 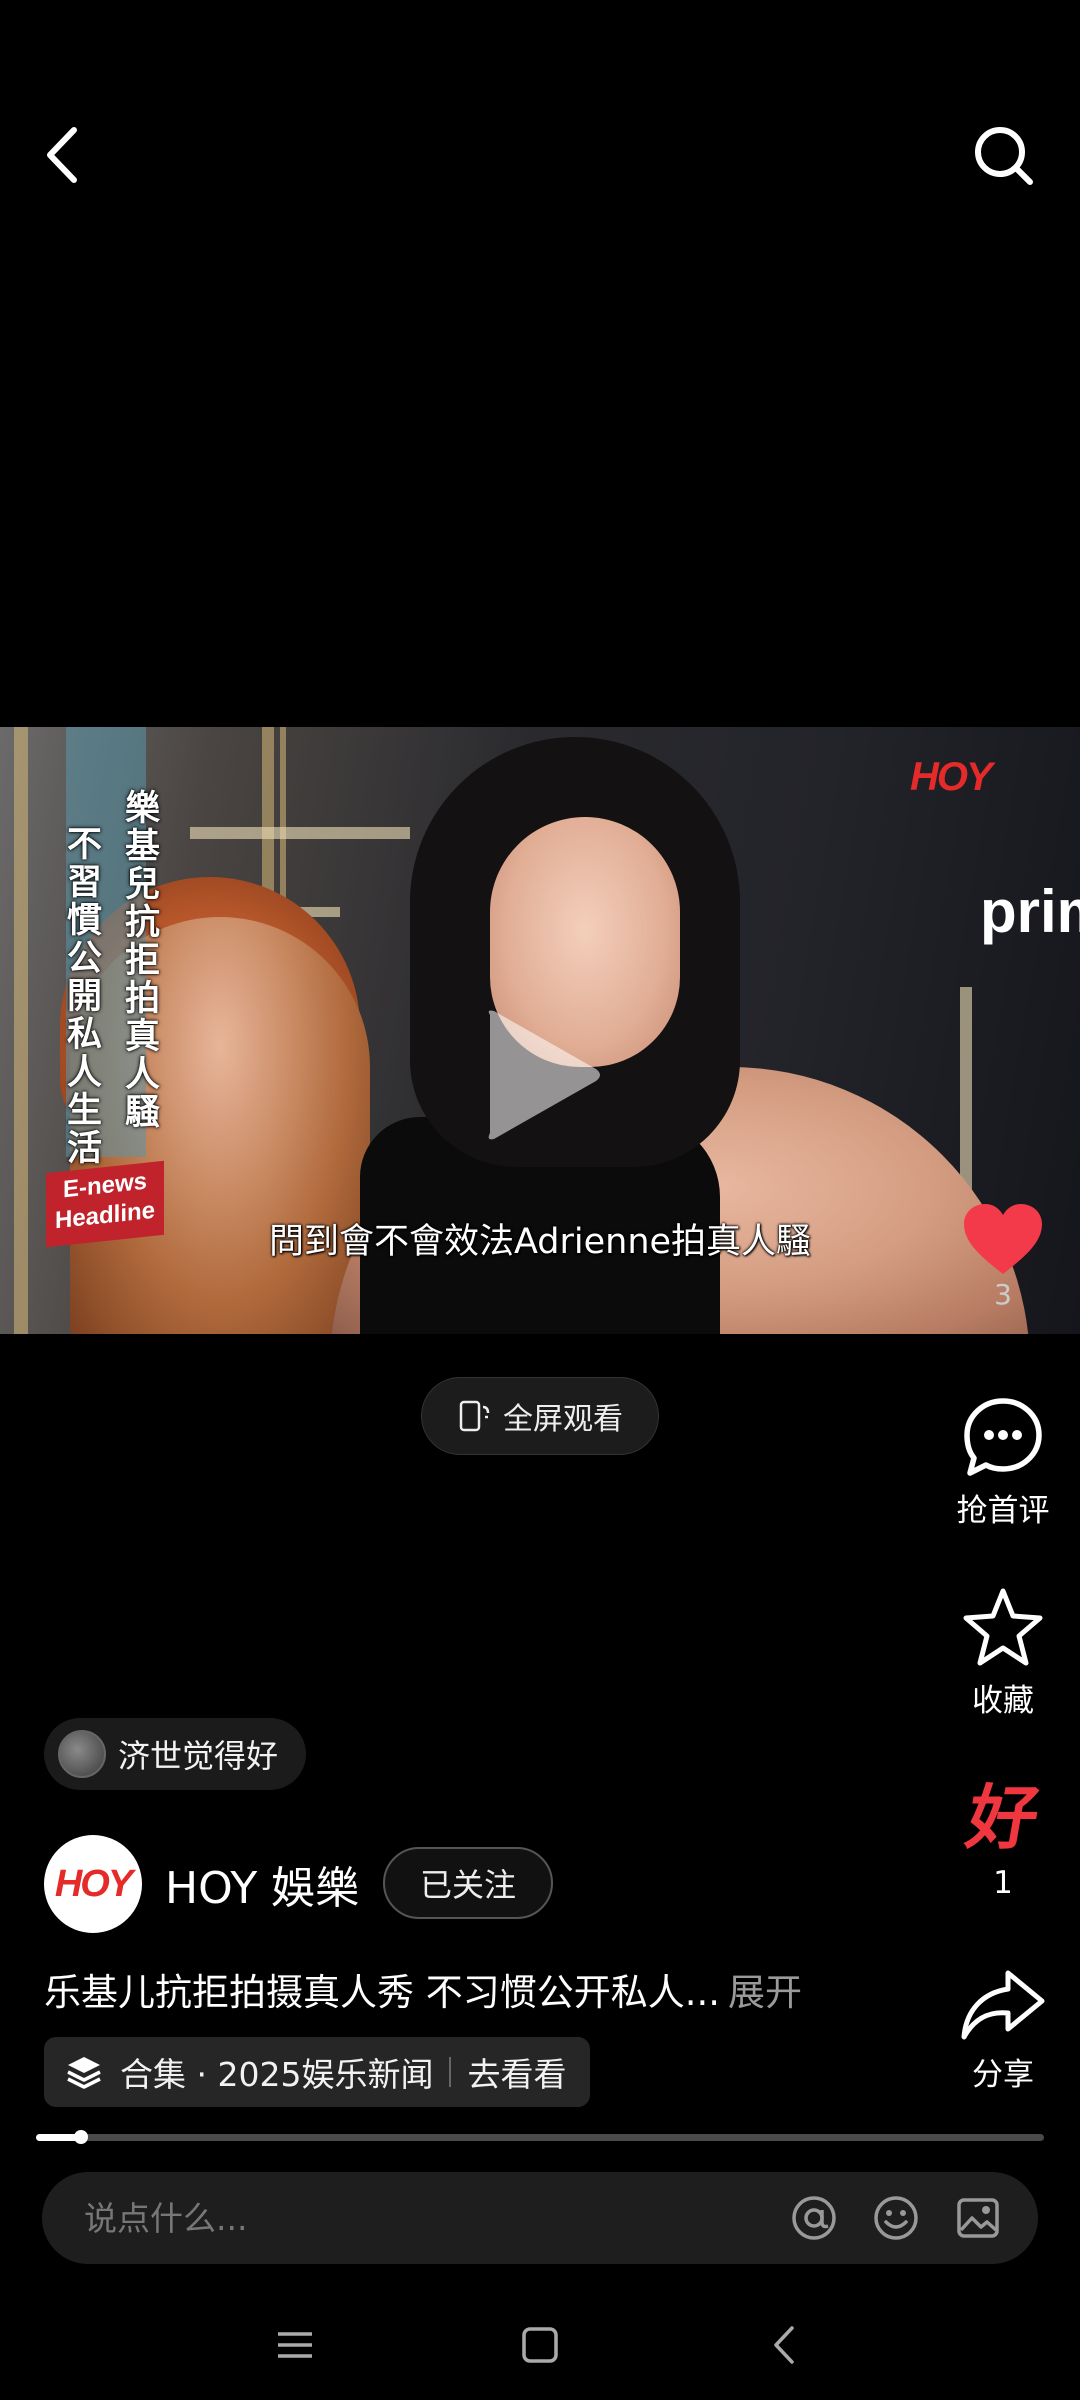 I want to click on recommender-chip: 济世觉得好, so click(x=175, y=1754).